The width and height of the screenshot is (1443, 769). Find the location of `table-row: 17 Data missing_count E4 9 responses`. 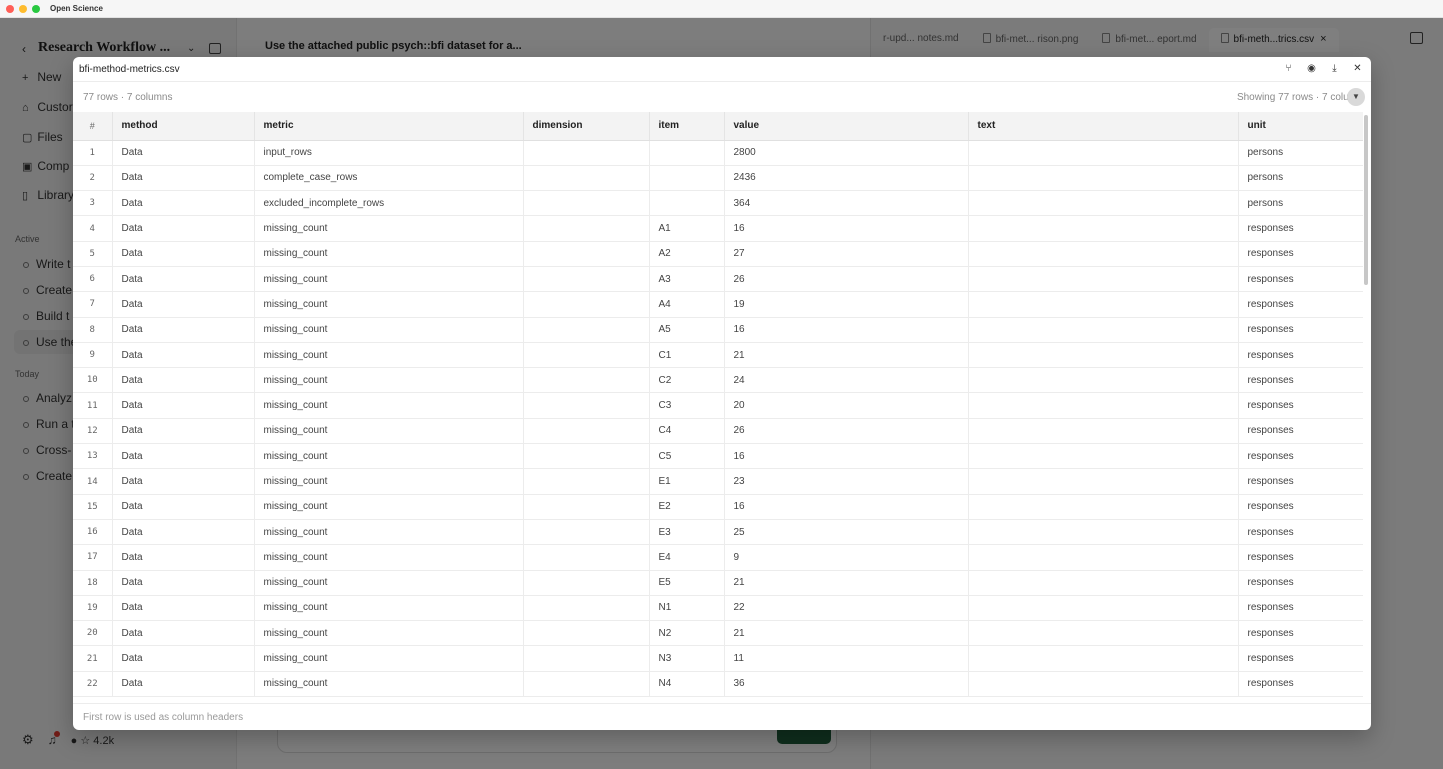

table-row: 17 Data missing_count E4 9 responses is located at coordinates (718, 557).